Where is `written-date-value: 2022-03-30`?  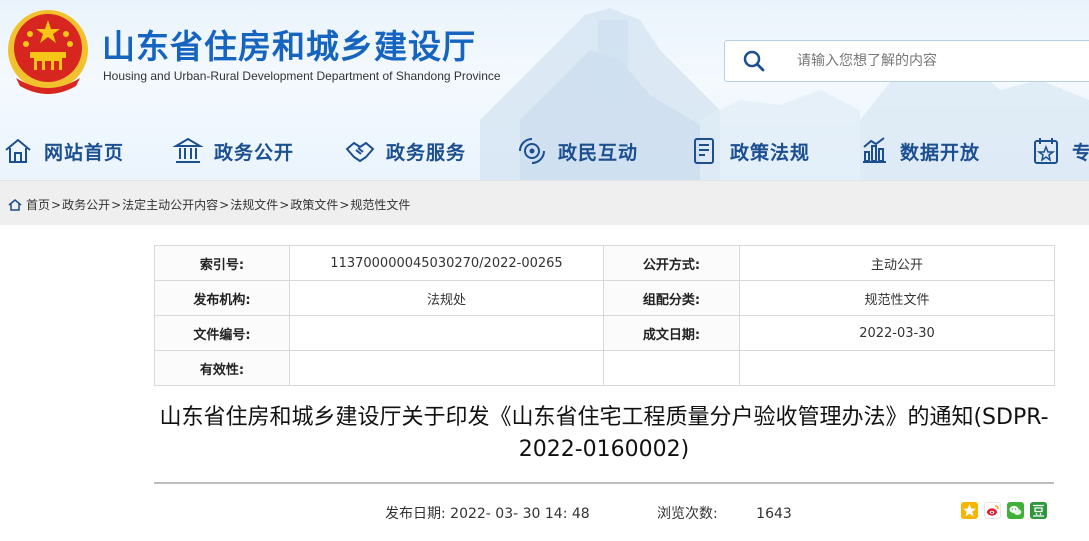 written-date-value: 2022-03-30 is located at coordinates (897, 333).